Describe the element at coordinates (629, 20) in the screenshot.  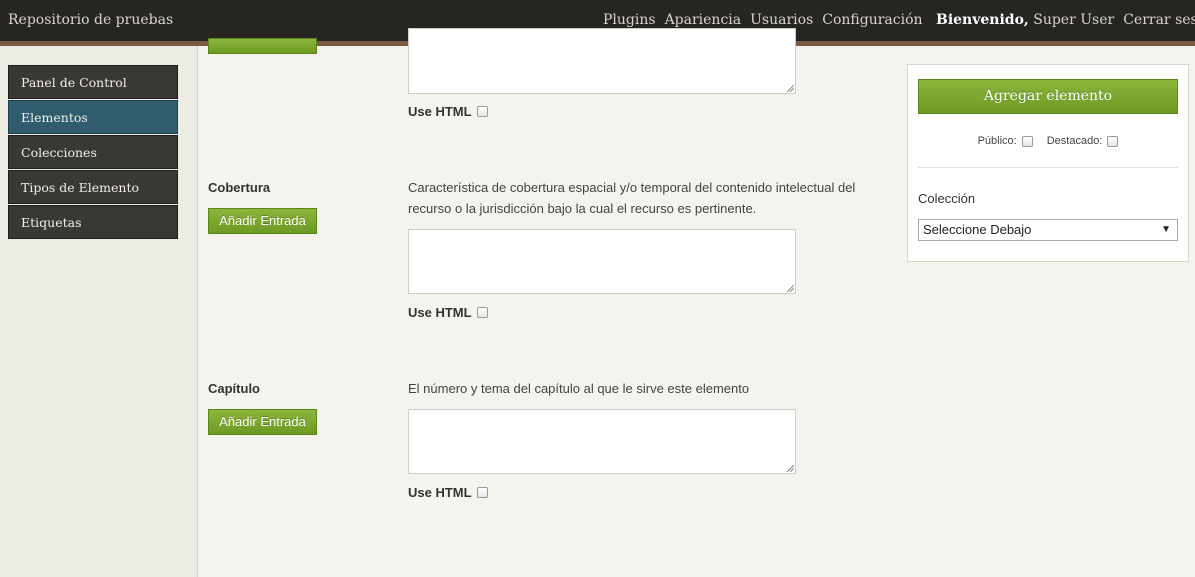
I see `nav-plugins: Plugins` at that location.